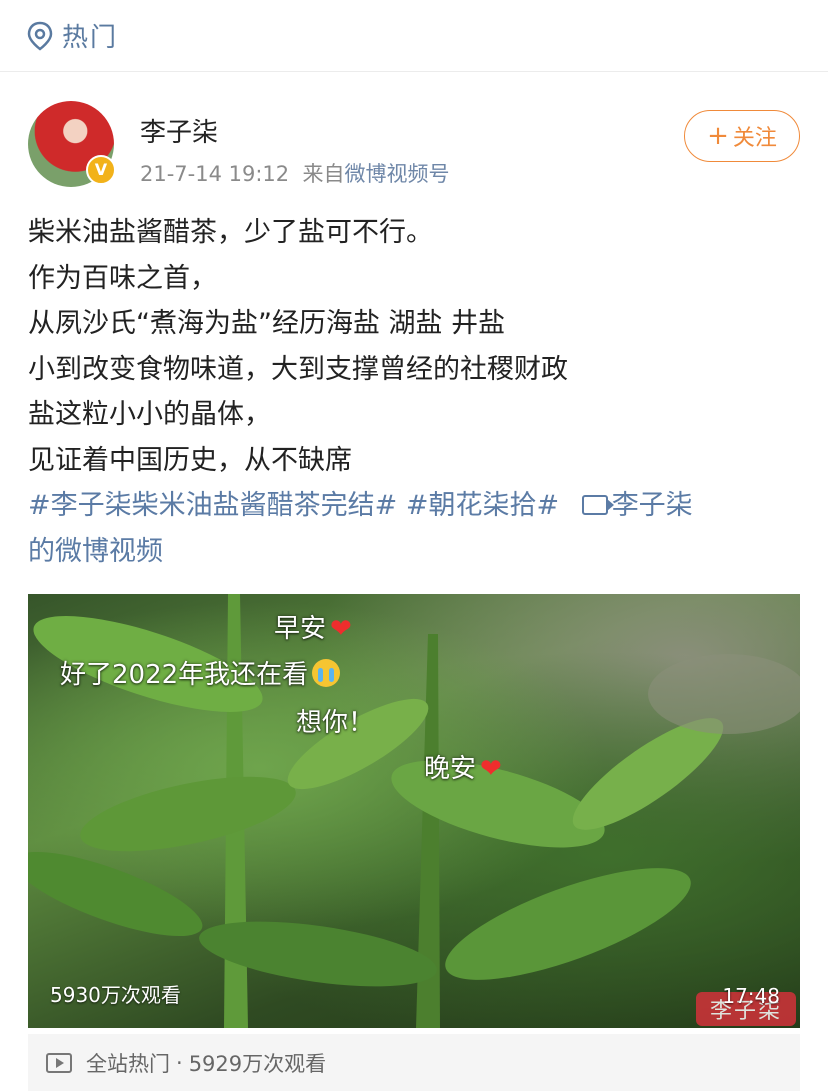 This screenshot has width=828, height=1091. I want to click on video-link: 的微博视频, so click(95, 551).